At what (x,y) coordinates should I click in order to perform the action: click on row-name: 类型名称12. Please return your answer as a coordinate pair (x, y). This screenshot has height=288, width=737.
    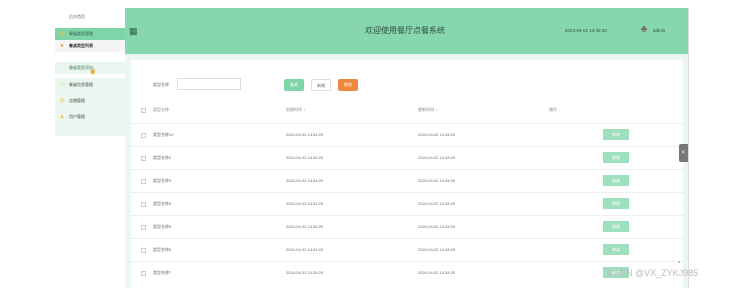
    Looking at the image, I should click on (163, 134).